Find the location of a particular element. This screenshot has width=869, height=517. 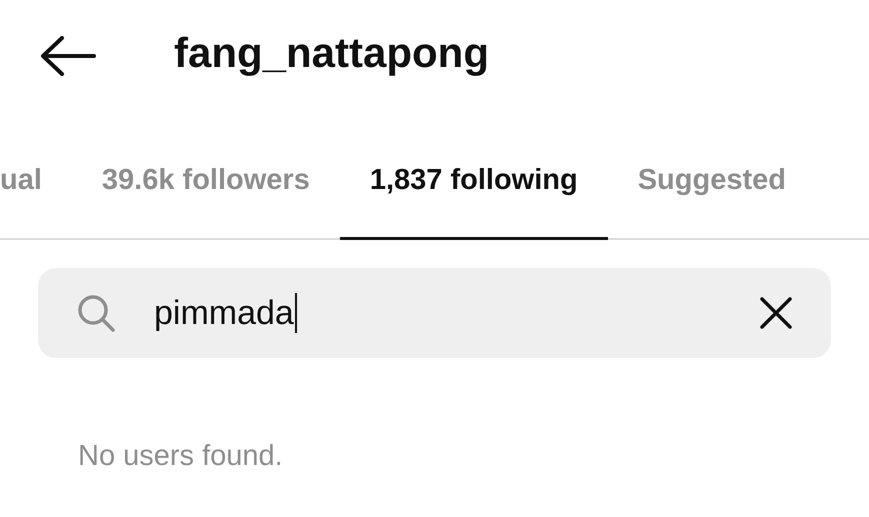

username-title: fang_nattapong is located at coordinates (331, 53).